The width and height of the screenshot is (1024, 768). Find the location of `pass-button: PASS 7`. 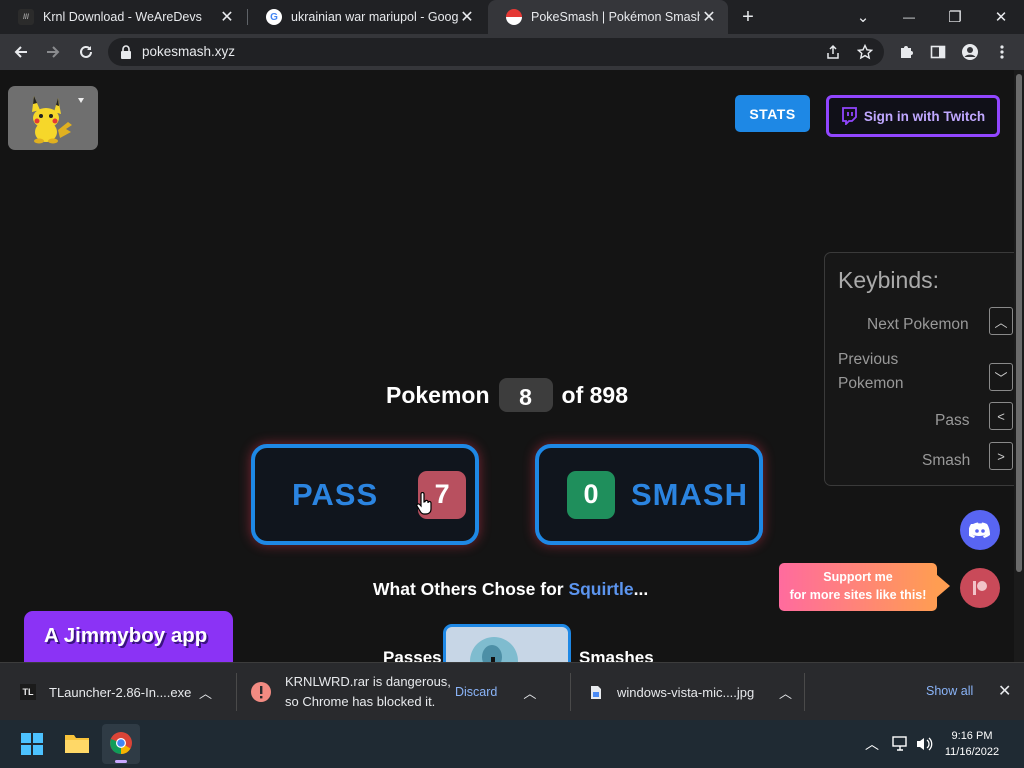

pass-button: PASS 7 is located at coordinates (365, 494).